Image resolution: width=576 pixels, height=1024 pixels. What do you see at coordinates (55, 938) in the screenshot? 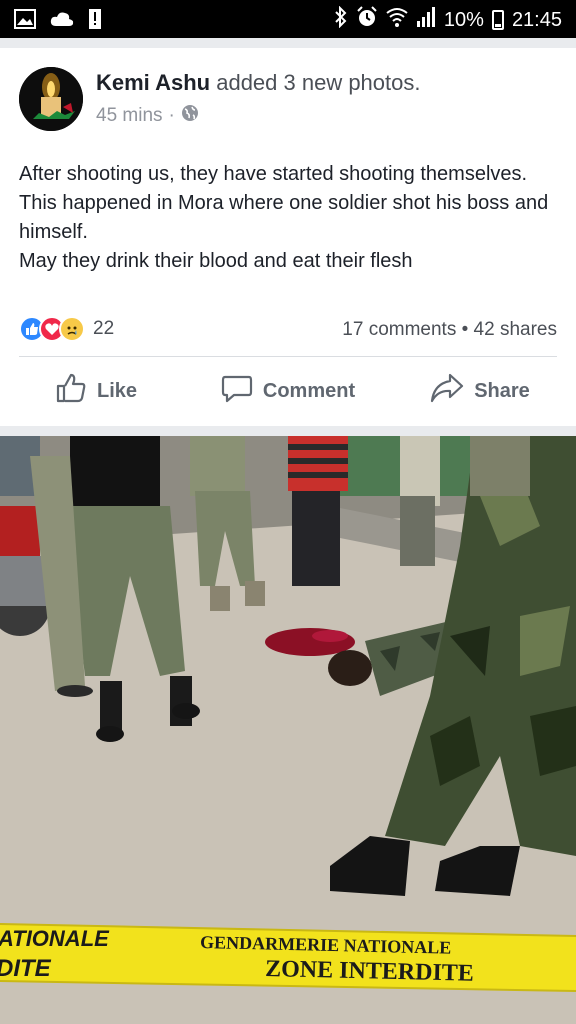
I see `tape-text-left-top: ATIONALE` at bounding box center [55, 938].